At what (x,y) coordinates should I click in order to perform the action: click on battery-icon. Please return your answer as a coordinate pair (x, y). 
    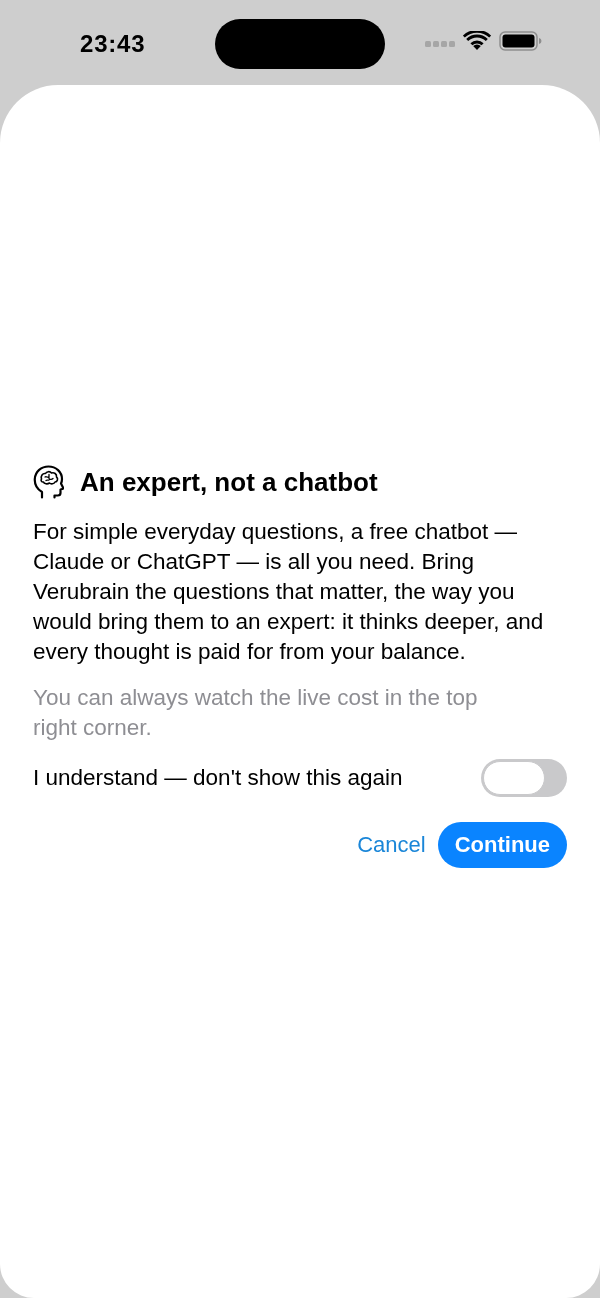
    Looking at the image, I should click on (520, 41).